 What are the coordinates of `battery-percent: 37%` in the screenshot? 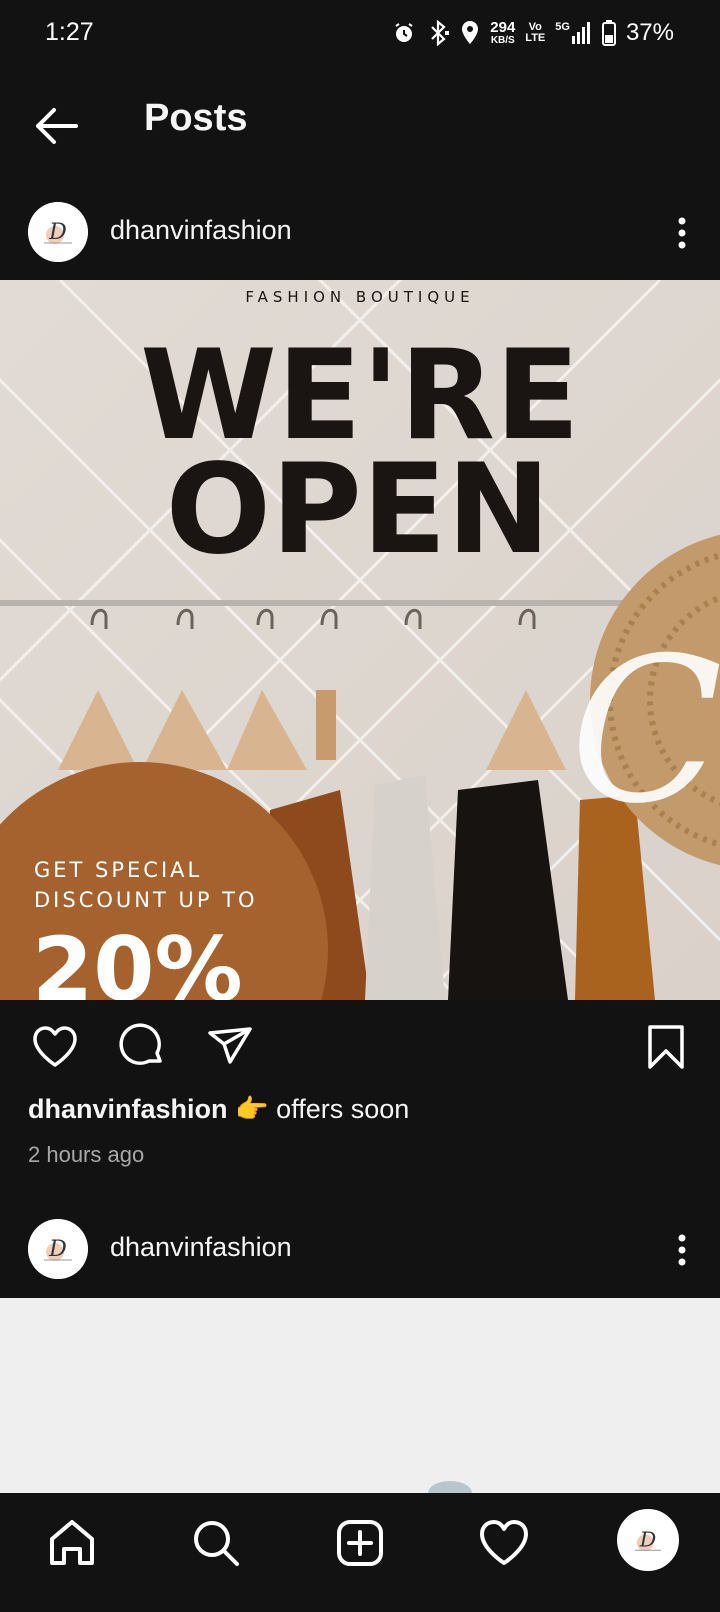 It's located at (649, 32).